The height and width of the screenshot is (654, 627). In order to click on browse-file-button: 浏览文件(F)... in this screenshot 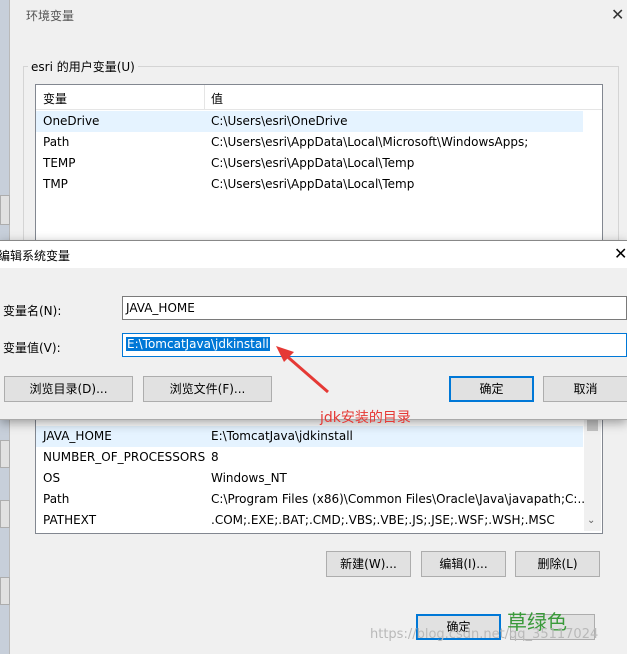, I will do `click(207, 389)`.